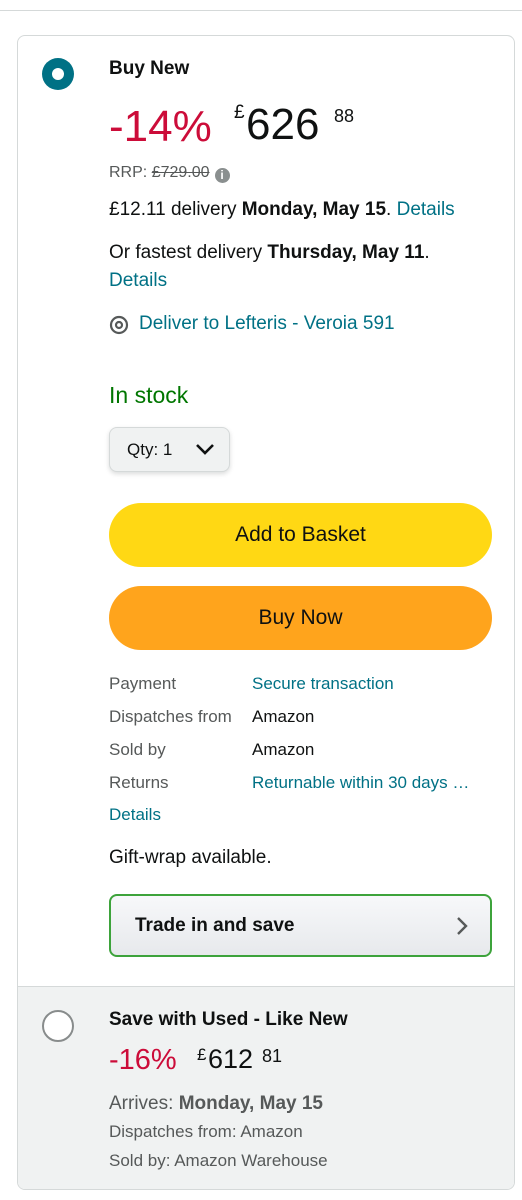 Image resolution: width=522 pixels, height=1200 pixels. Describe the element at coordinates (346, 252) in the screenshot. I see `fastest-date: Thursday, May 11` at that location.